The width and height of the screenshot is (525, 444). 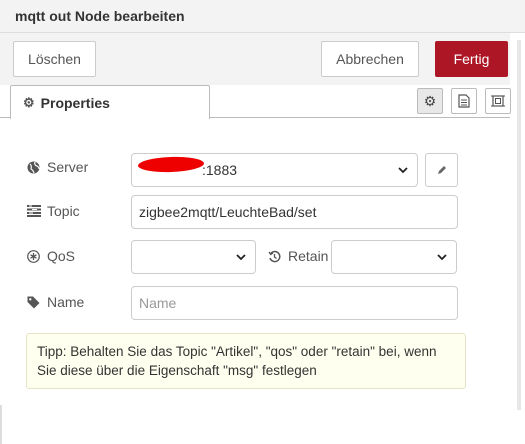 What do you see at coordinates (471, 59) in the screenshot?
I see `done-button: Fertig` at bounding box center [471, 59].